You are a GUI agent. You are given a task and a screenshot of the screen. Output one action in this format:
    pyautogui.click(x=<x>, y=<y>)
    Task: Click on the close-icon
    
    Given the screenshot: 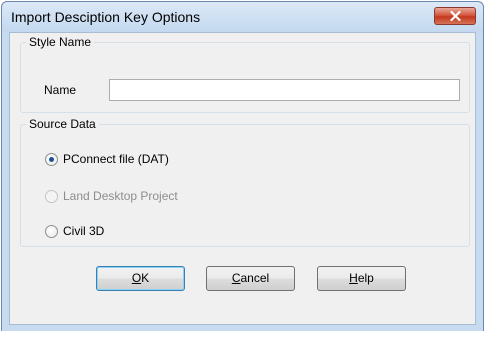 What is the action you would take?
    pyautogui.click(x=455, y=16)
    